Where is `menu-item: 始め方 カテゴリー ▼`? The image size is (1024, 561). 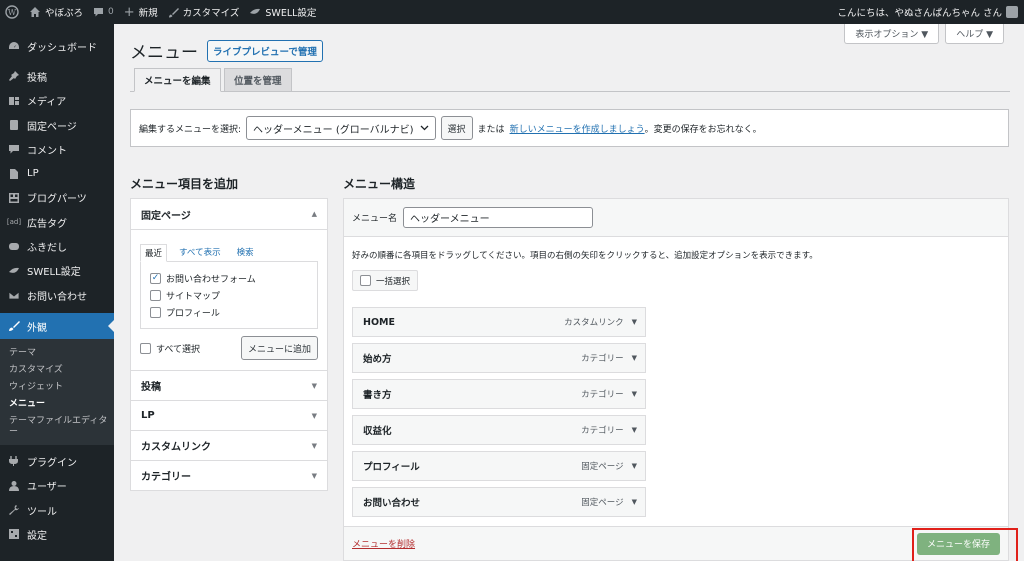 menu-item: 始め方 カテゴリー ▼ is located at coordinates (499, 358).